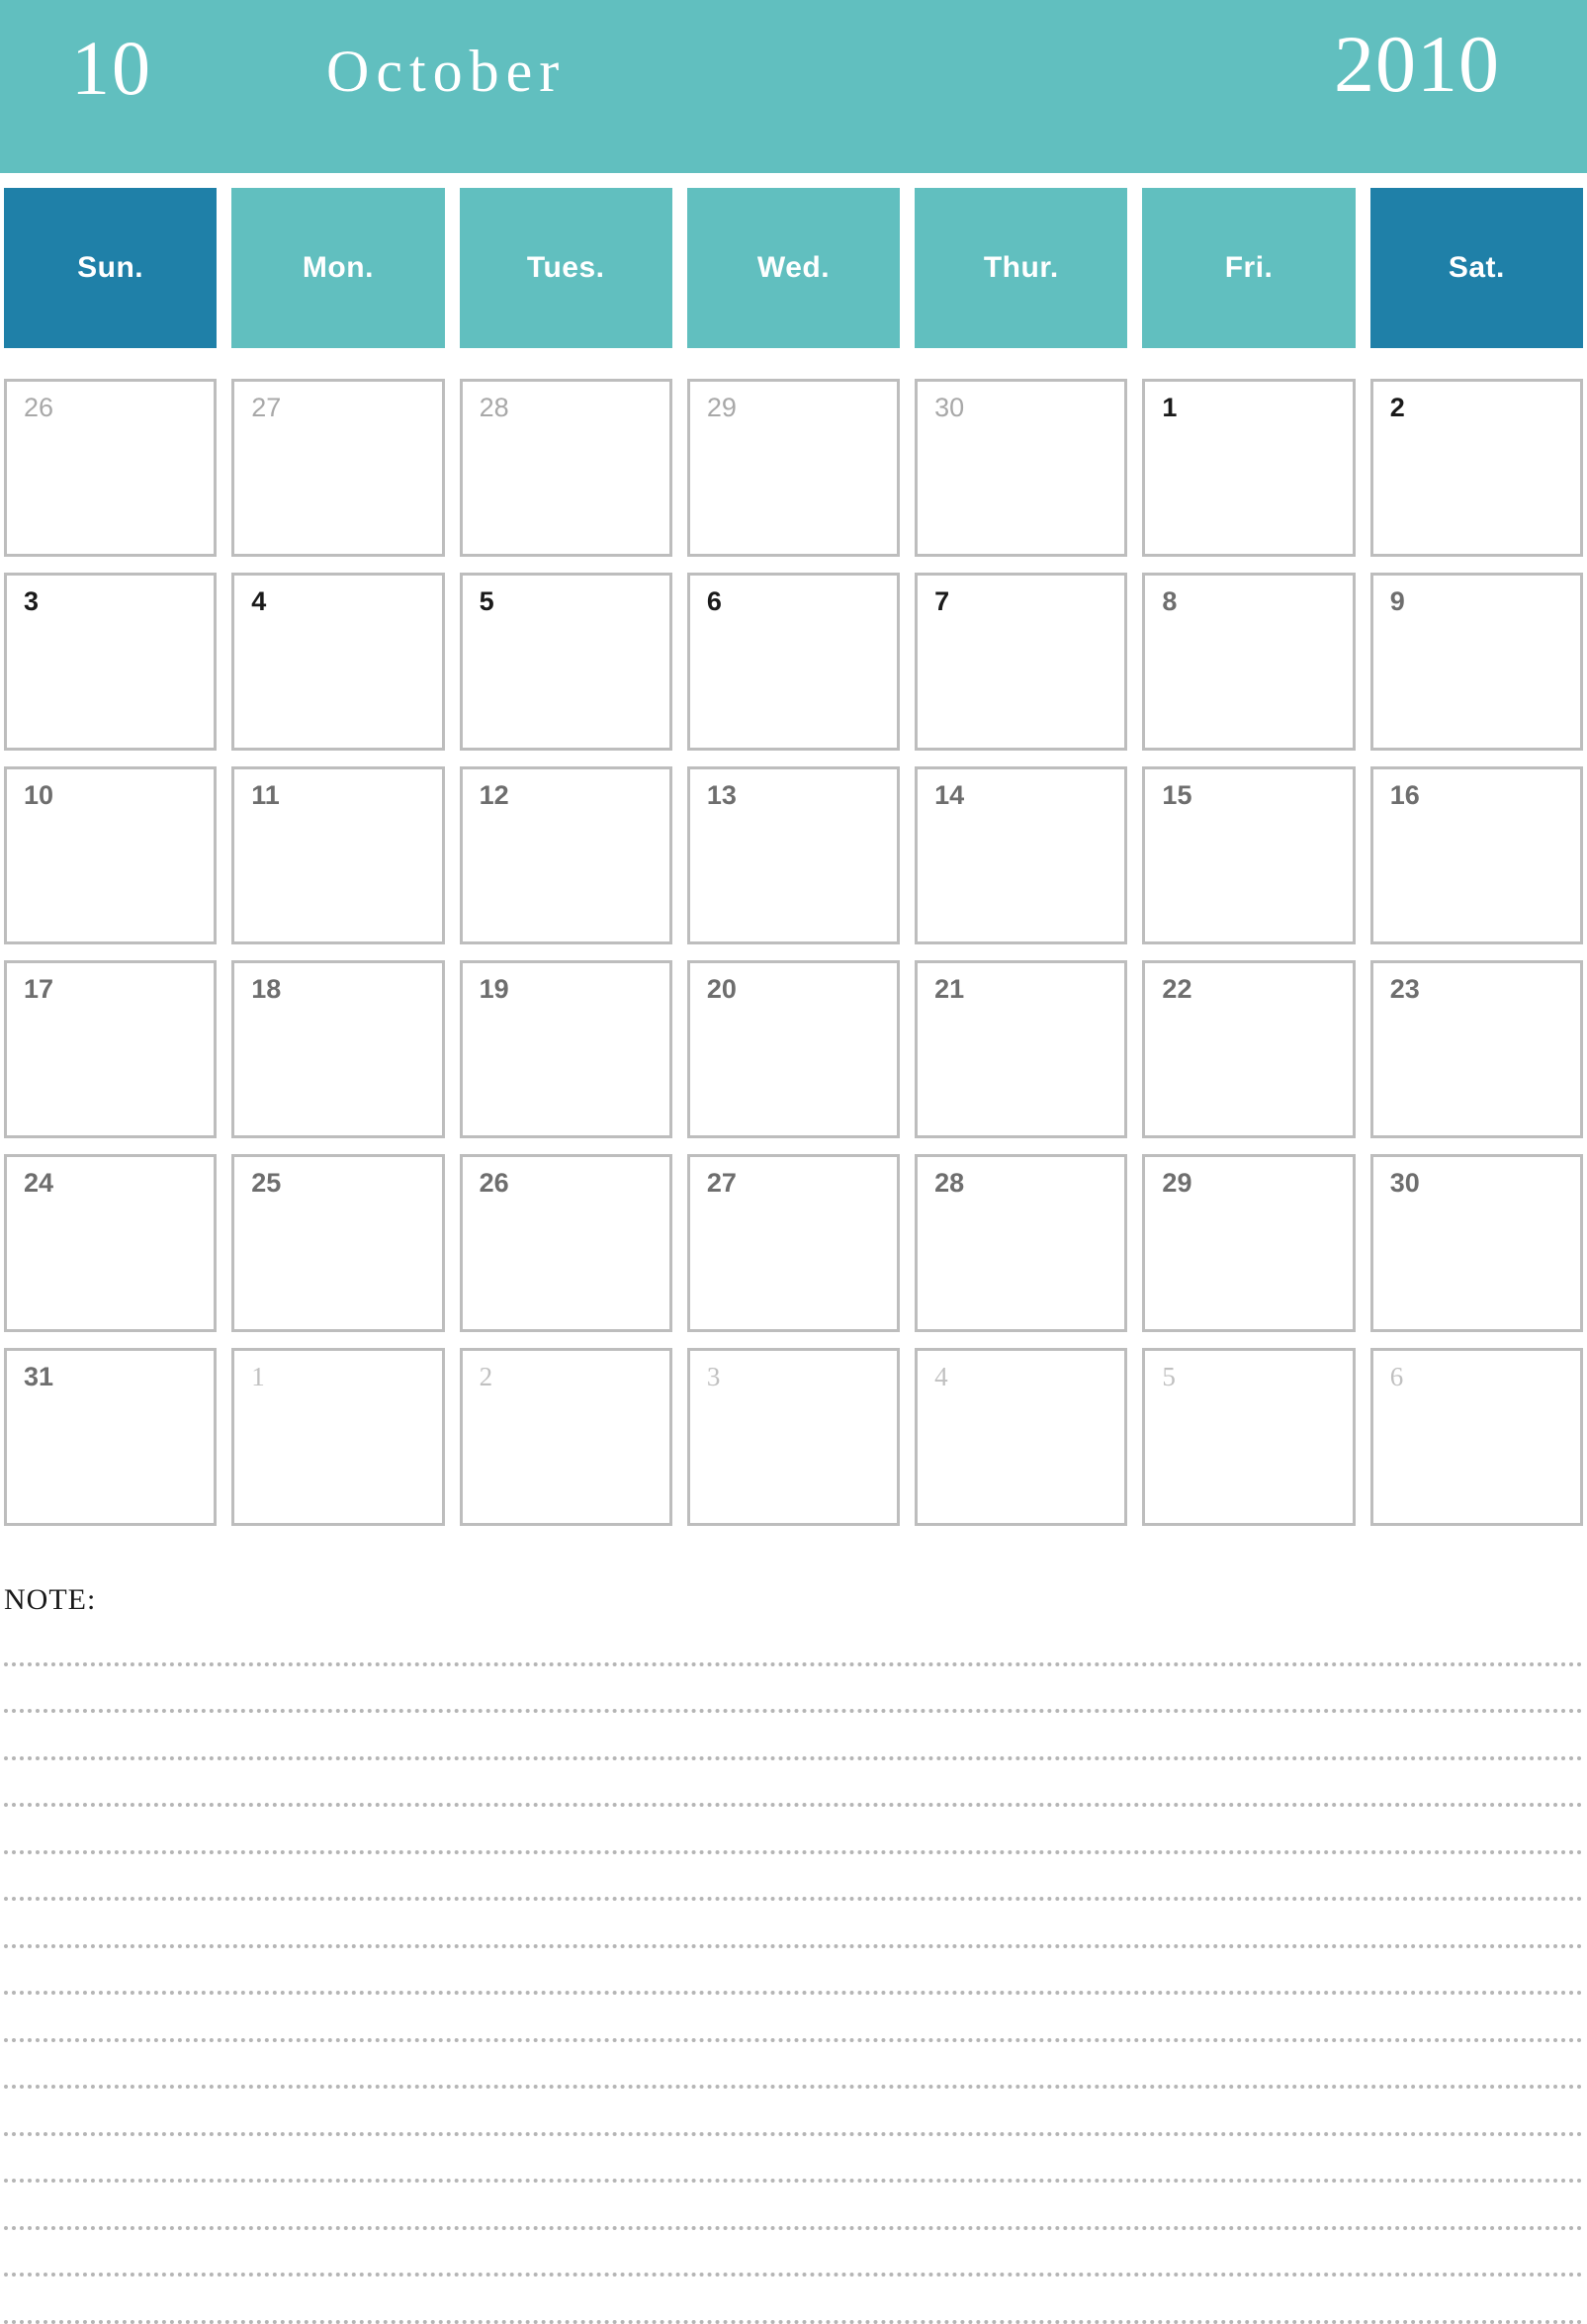 This screenshot has width=1587, height=2324. I want to click on day-number: 17, so click(39, 989).